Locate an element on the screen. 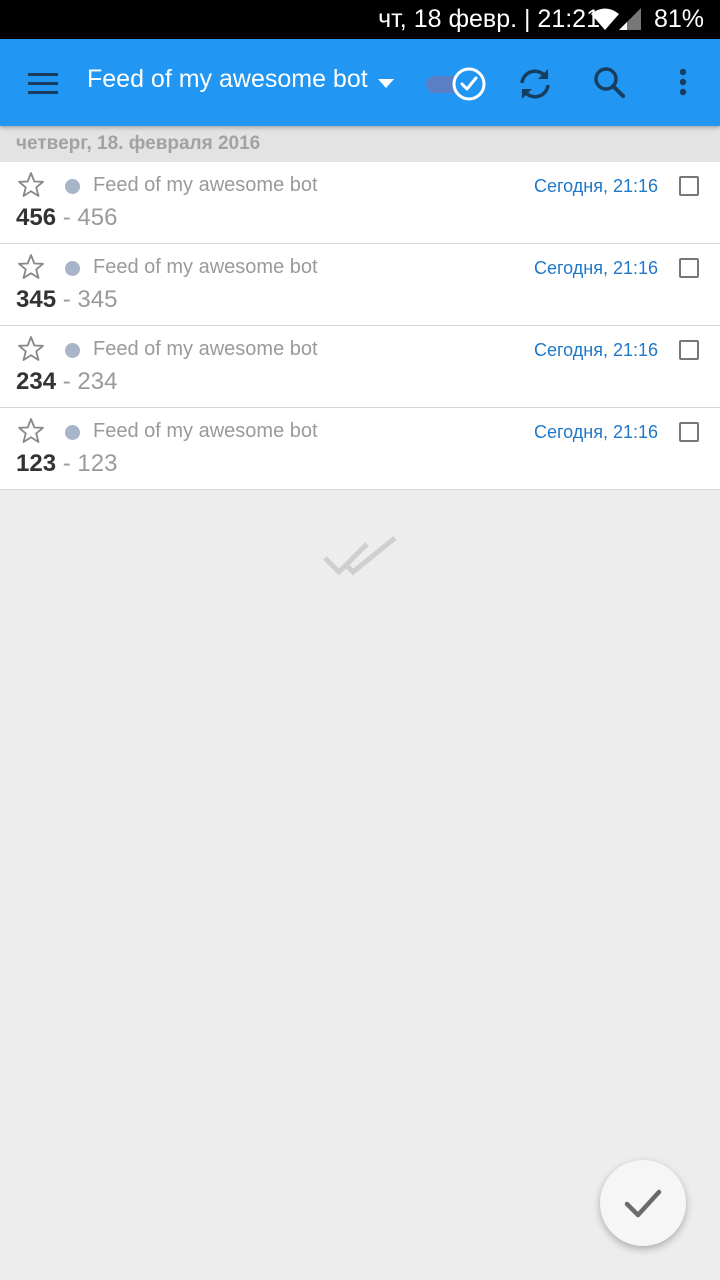 The height and width of the screenshot is (1280, 720). item-description: 345 is located at coordinates (97, 299).